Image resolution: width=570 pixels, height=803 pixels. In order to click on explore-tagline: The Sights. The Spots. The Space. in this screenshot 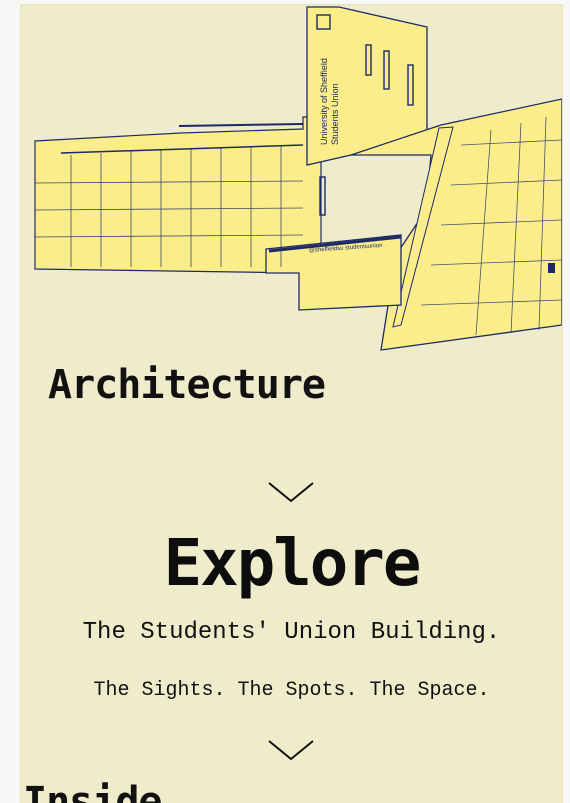, I will do `click(291, 690)`.